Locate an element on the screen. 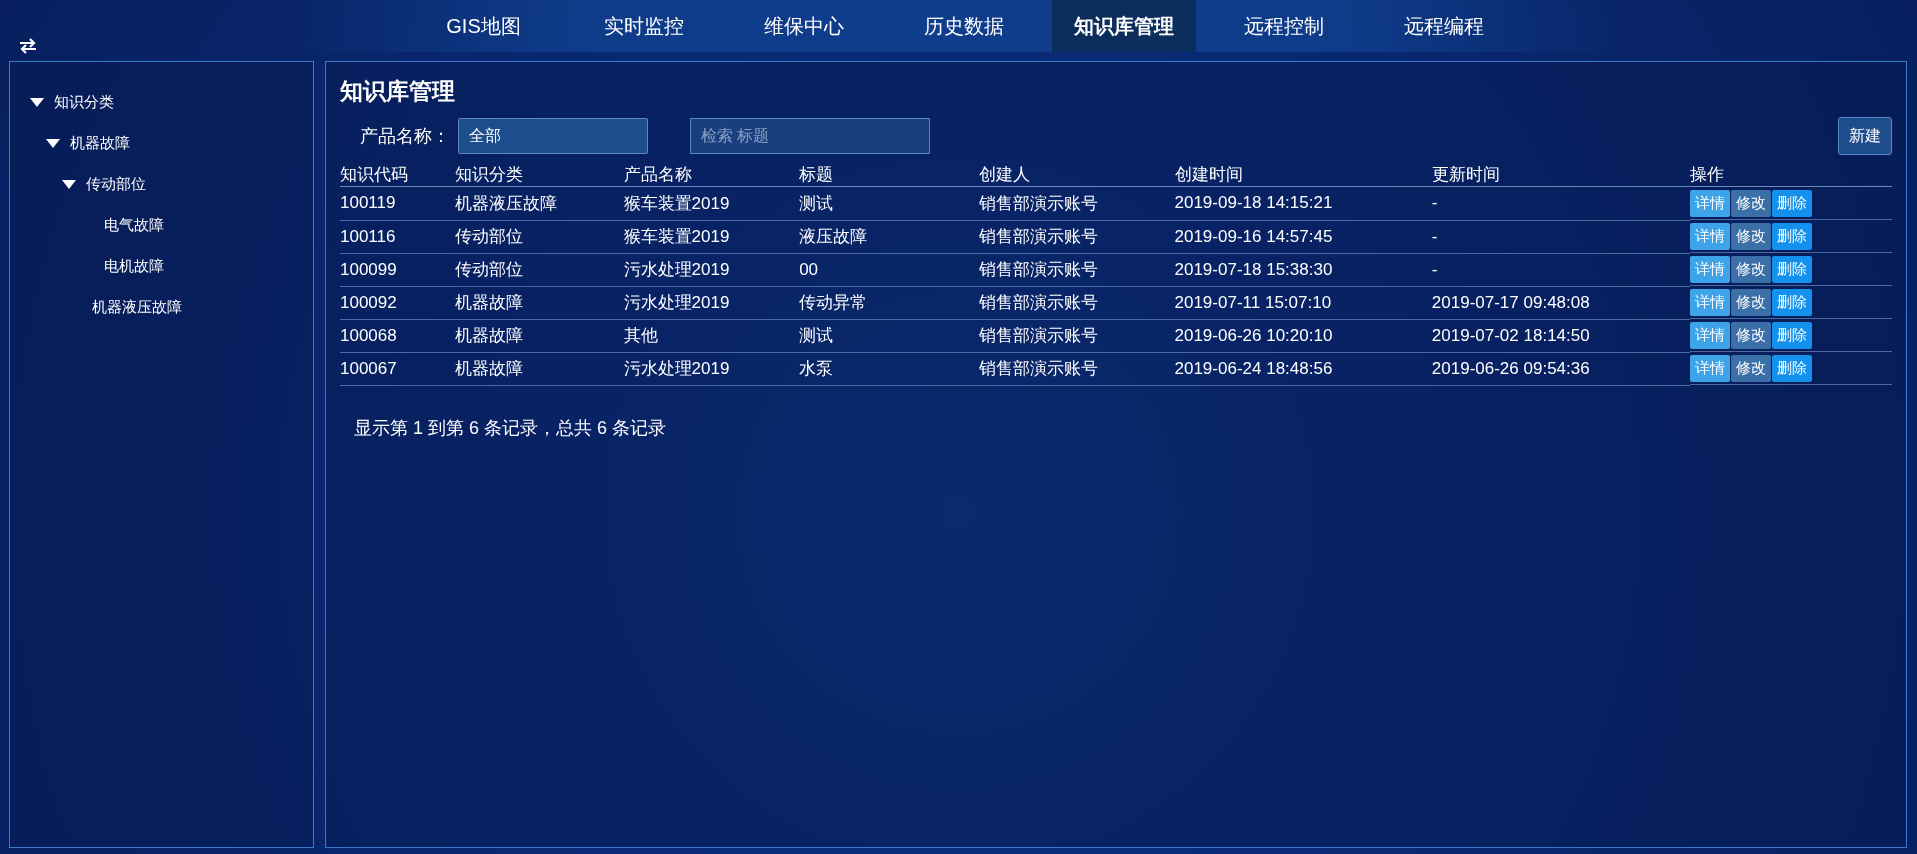 The height and width of the screenshot is (854, 1917). column-header: 更新时间 is located at coordinates (1465, 174).